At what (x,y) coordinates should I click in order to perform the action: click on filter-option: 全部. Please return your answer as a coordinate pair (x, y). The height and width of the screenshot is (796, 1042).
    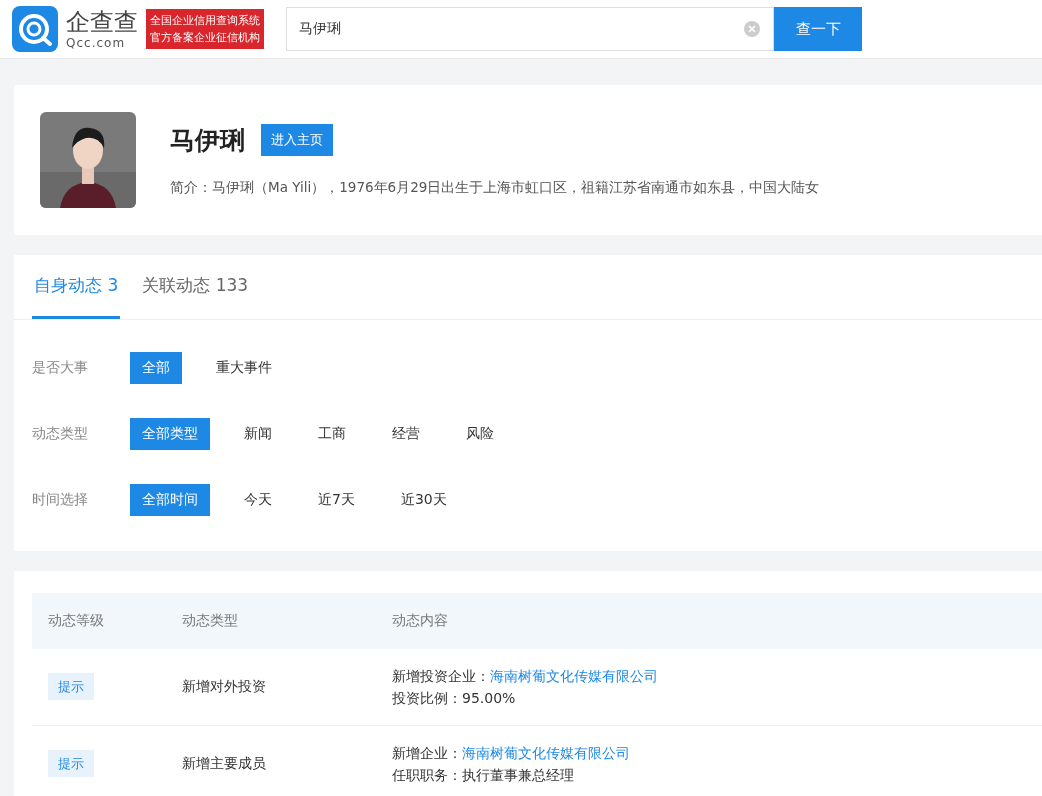
    Looking at the image, I should click on (156, 368).